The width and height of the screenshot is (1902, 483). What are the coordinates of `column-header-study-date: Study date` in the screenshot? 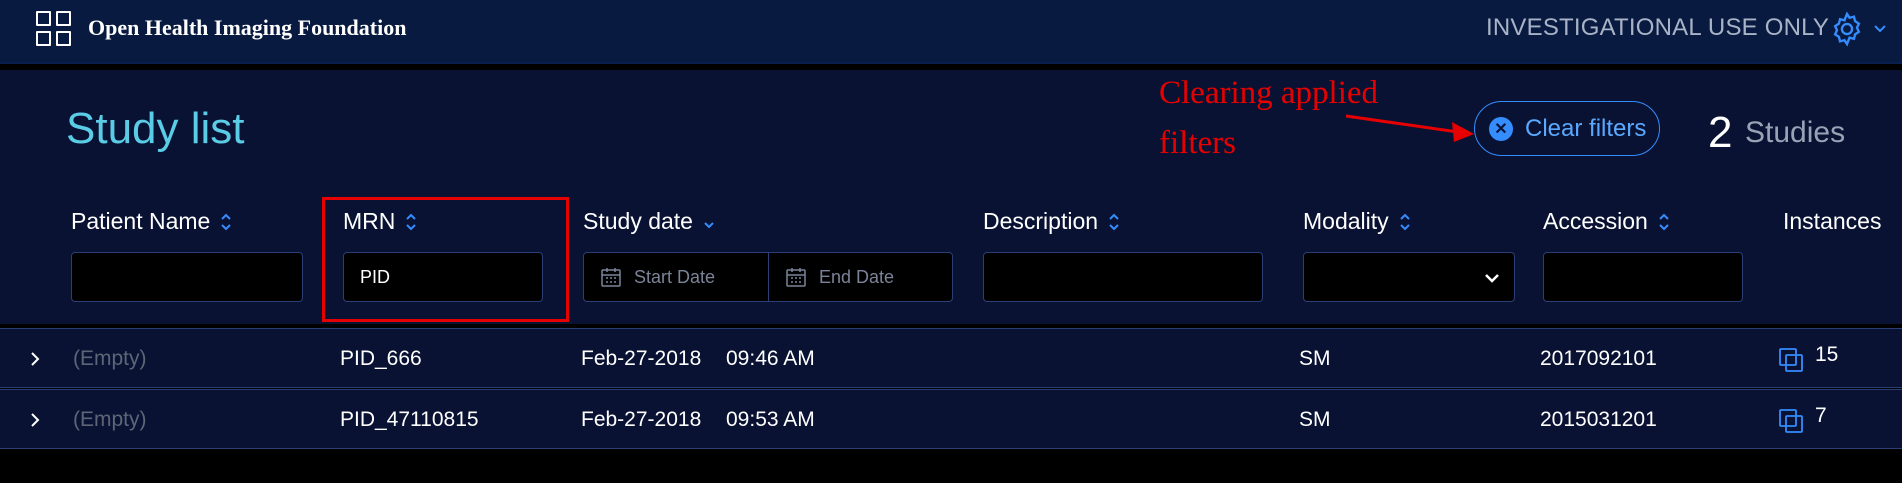 It's located at (649, 221).